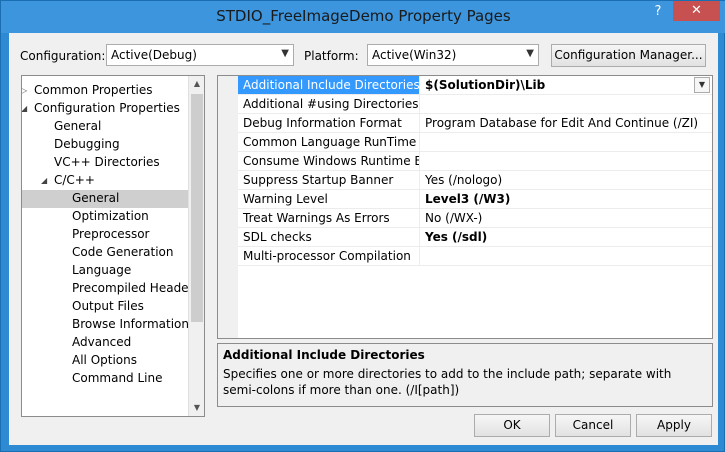 The height and width of the screenshot is (452, 725). I want to click on property-row: SDL checks Yes (/sdl), so click(475, 237).